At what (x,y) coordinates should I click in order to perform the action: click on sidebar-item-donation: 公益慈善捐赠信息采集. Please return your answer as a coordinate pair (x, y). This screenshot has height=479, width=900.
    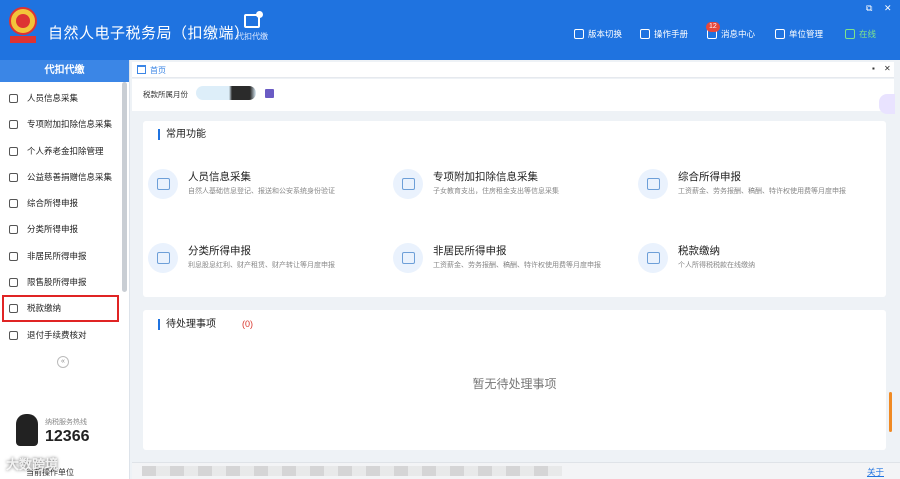
    Looking at the image, I should click on (64, 177).